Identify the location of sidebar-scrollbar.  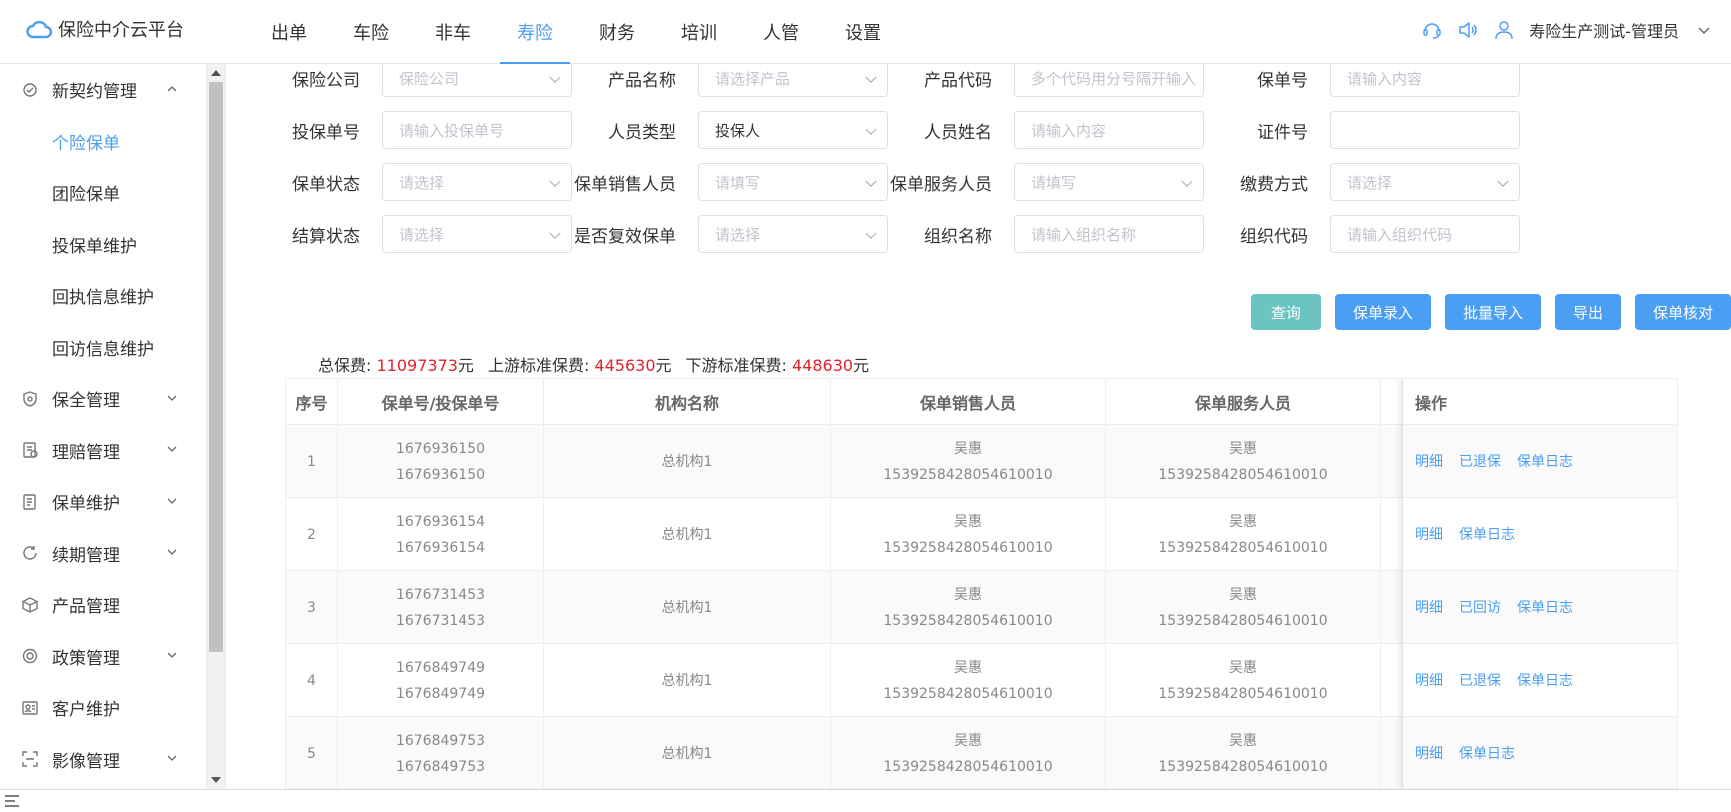
(216, 426).